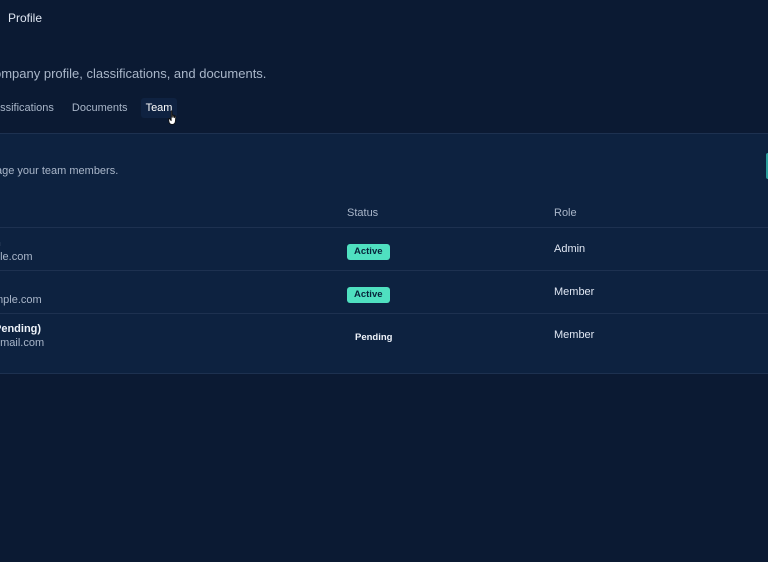  I want to click on tab-documents: Documents, so click(100, 108).